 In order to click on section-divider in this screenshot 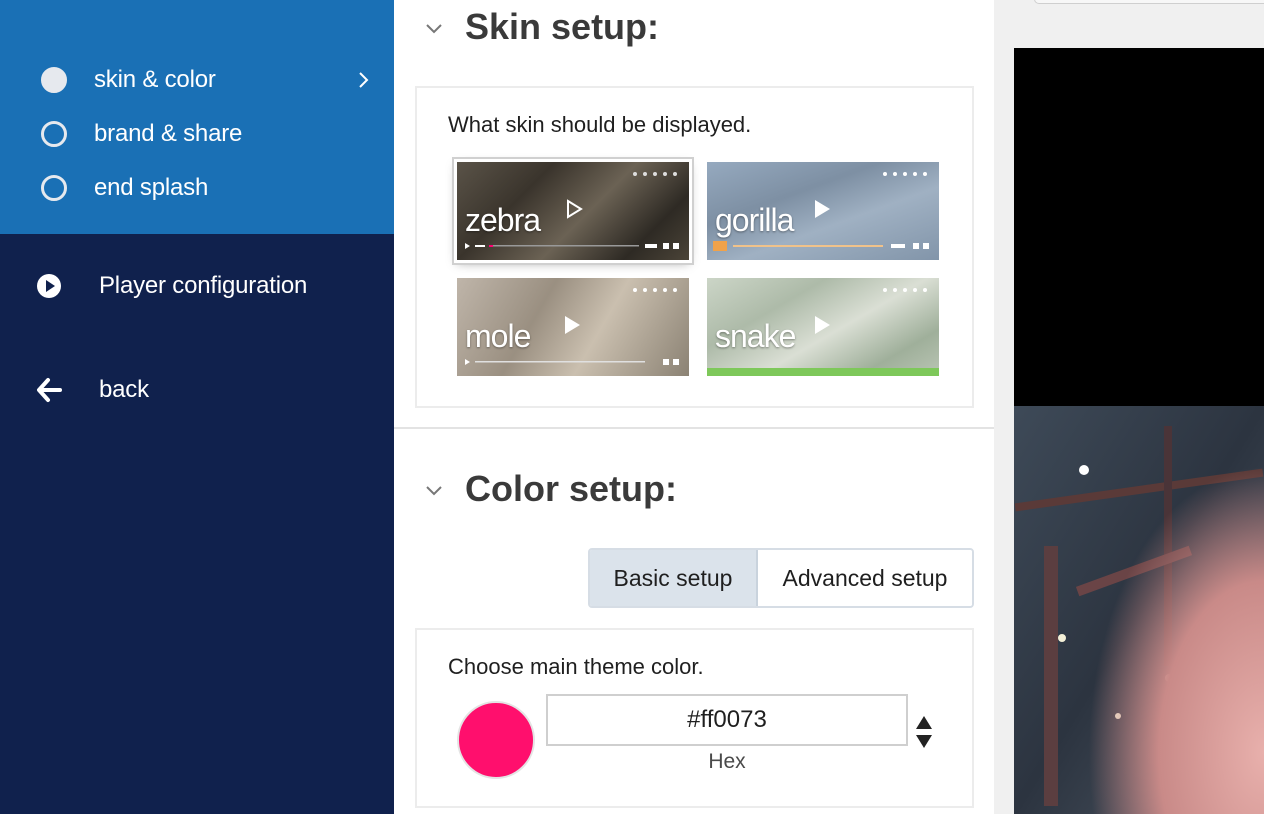, I will do `click(694, 428)`.